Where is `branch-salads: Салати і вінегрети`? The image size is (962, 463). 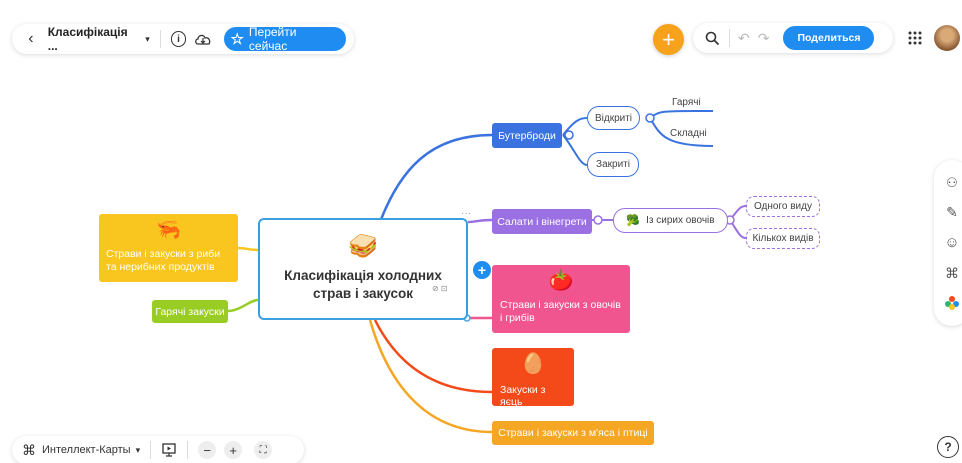
branch-salads: Салати і вінегрети is located at coordinates (542, 221).